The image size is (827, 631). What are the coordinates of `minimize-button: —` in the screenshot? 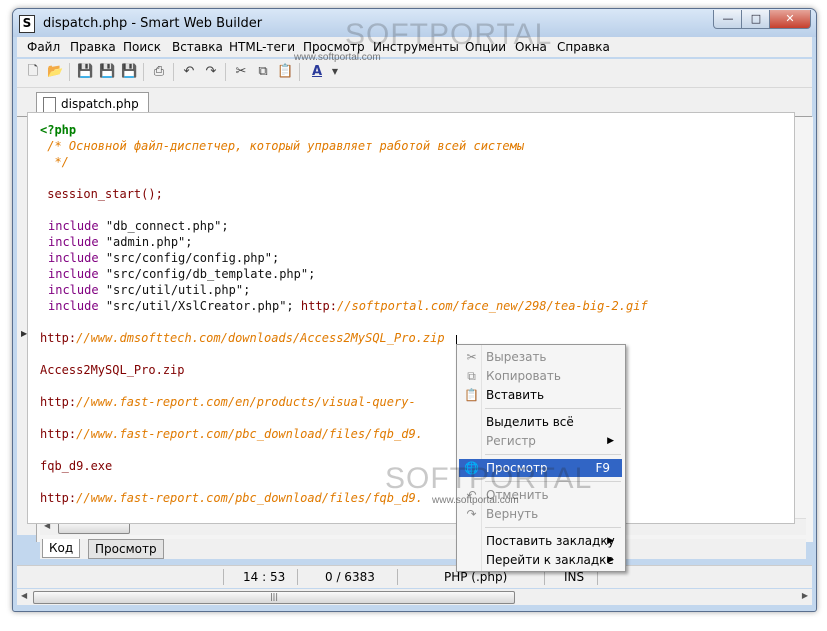 It's located at (728, 19).